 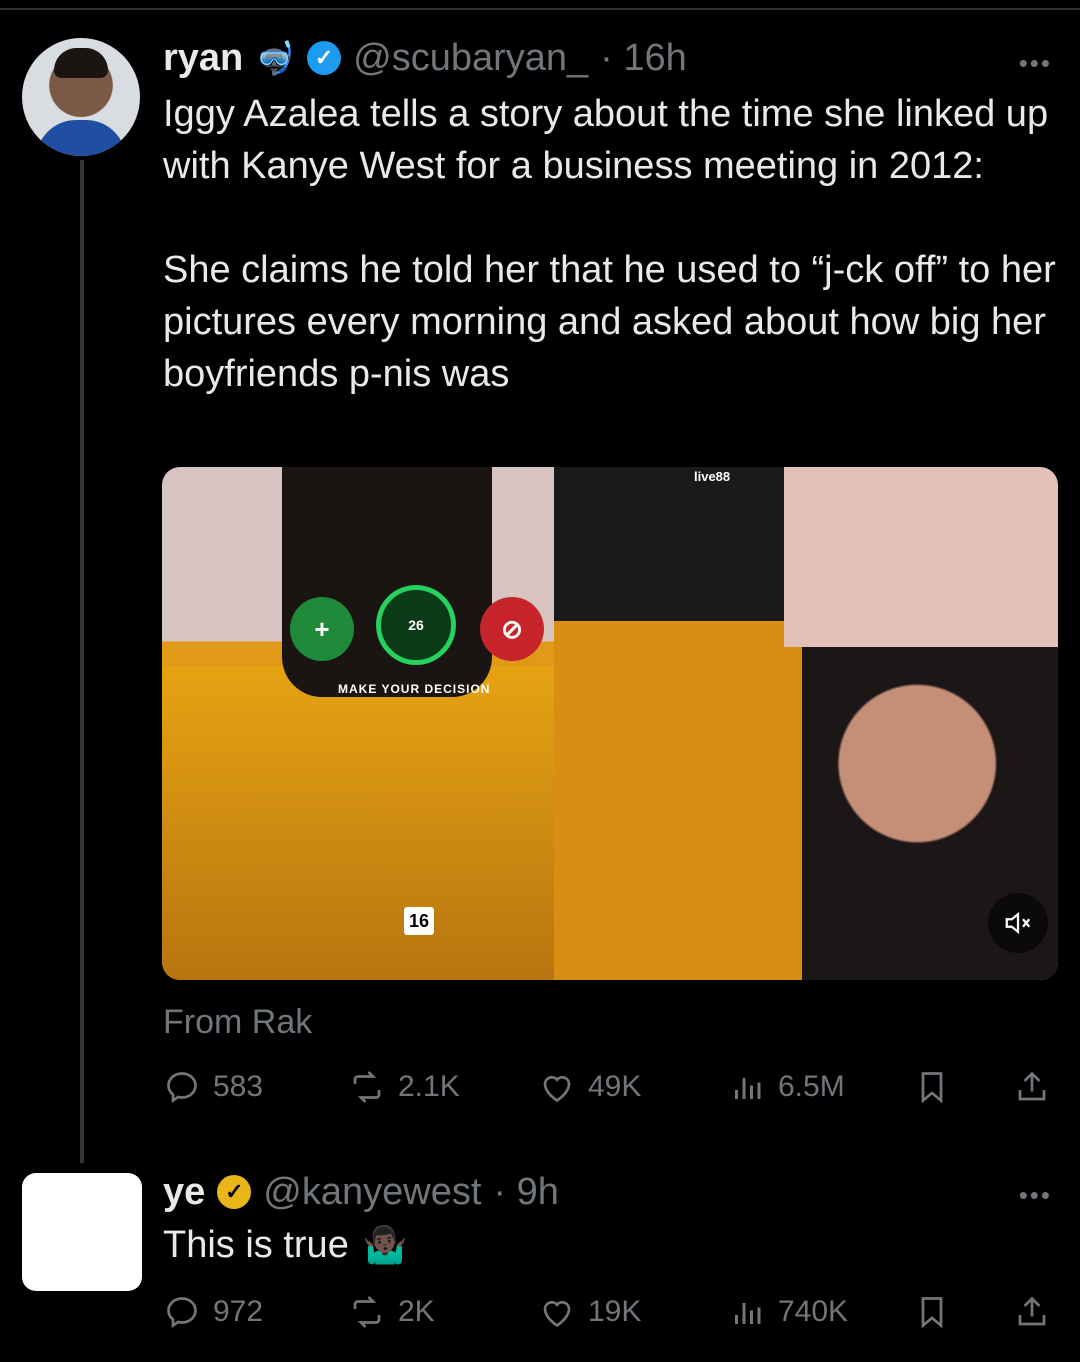 What do you see at coordinates (82, 661) in the screenshot?
I see `thread-connector-line` at bounding box center [82, 661].